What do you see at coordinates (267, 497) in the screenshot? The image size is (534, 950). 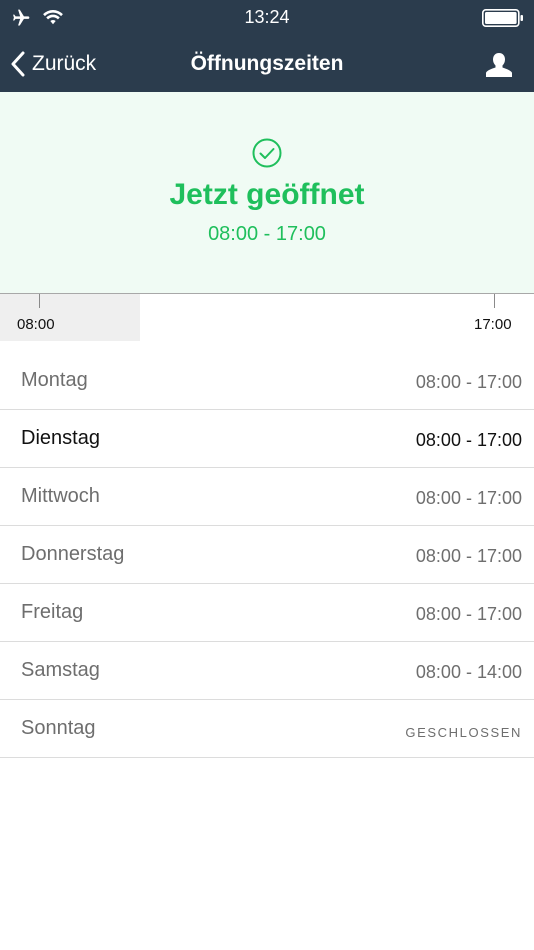 I see `day-row-wednesday: Mittwoch 08:00 - 17:00` at bounding box center [267, 497].